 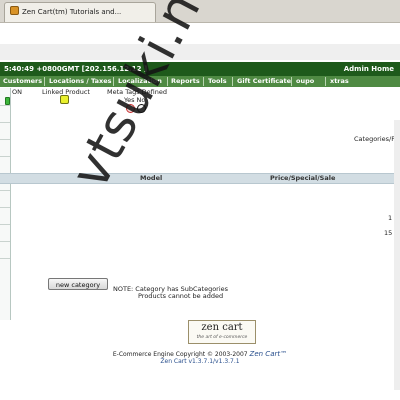 What do you see at coordinates (200, 178) in the screenshot?
I see `listing-table-header: Model Price/Special/Sale` at bounding box center [200, 178].